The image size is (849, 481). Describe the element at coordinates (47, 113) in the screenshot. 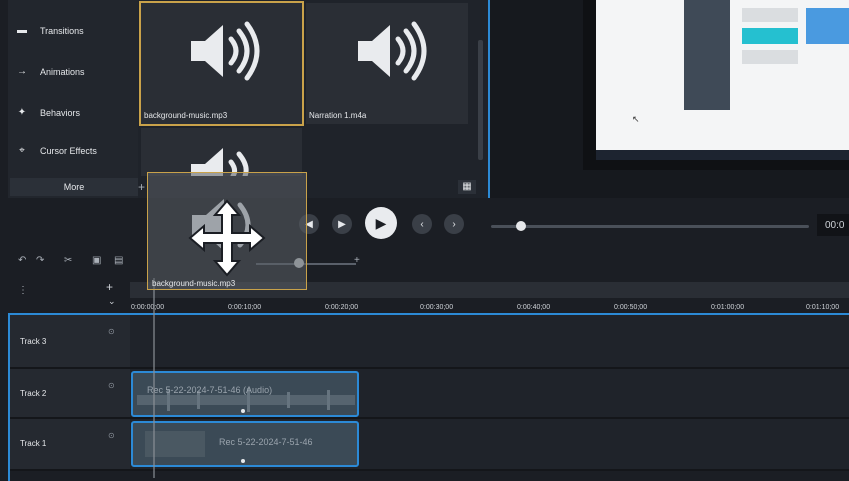

I see `tool-behaviors: ✦ Behaviors` at that location.